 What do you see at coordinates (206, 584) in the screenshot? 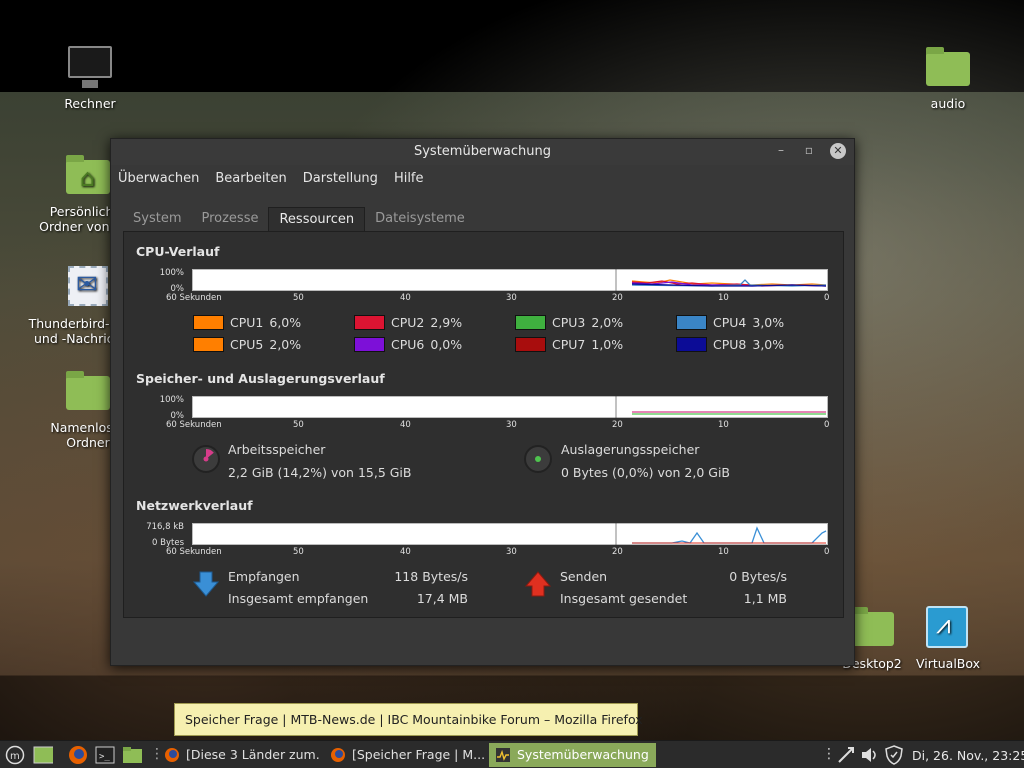
I see `download-arrow-icon` at bounding box center [206, 584].